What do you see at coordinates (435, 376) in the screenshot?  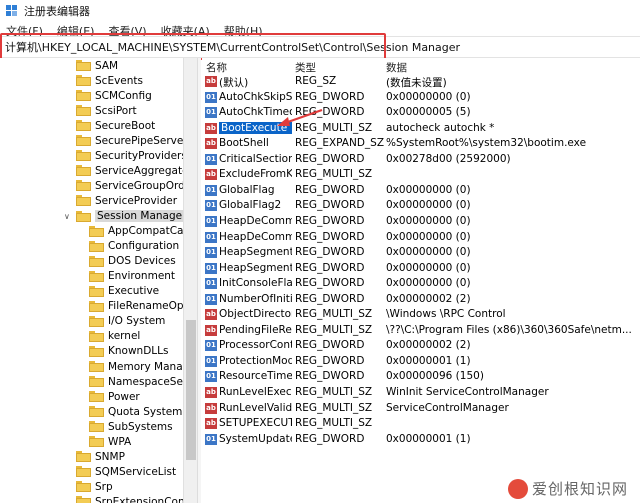 I see `value-data: 0x00000096 (150)` at bounding box center [435, 376].